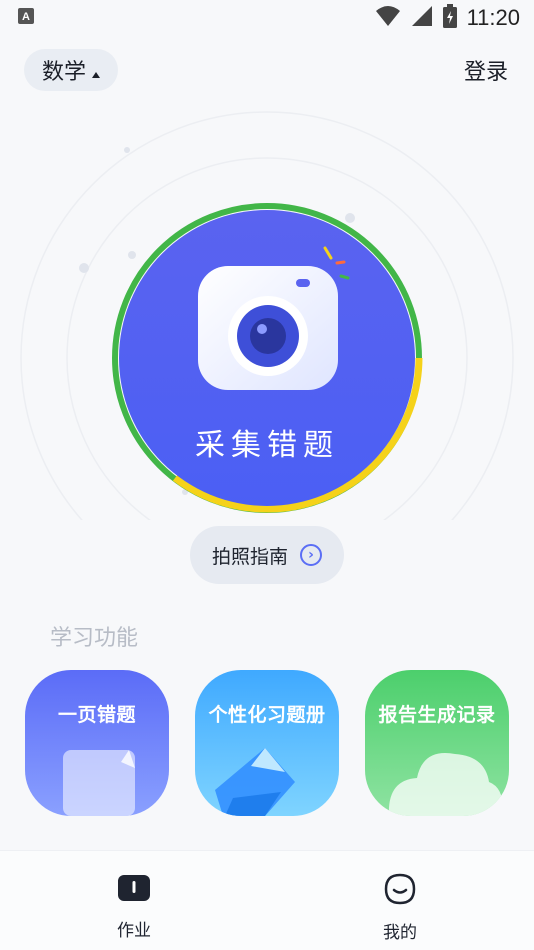 Image resolution: width=534 pixels, height=950 pixels. I want to click on card-label: 一页错题, so click(96, 715).